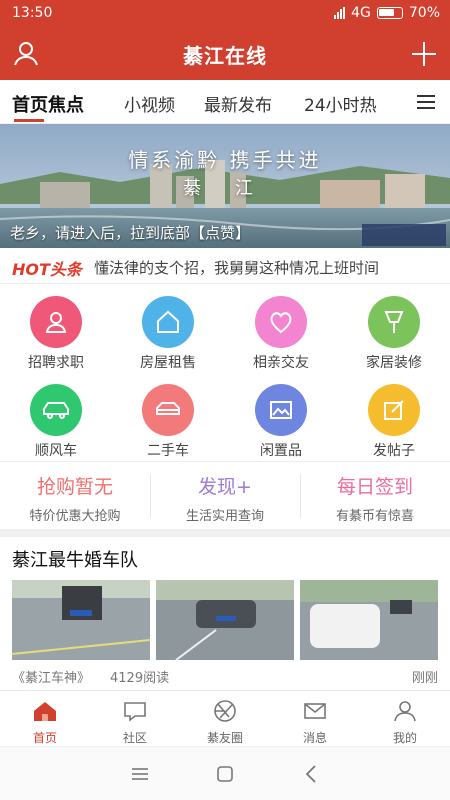 The image size is (450, 800). I want to click on status-time: 13:50, so click(32, 13).